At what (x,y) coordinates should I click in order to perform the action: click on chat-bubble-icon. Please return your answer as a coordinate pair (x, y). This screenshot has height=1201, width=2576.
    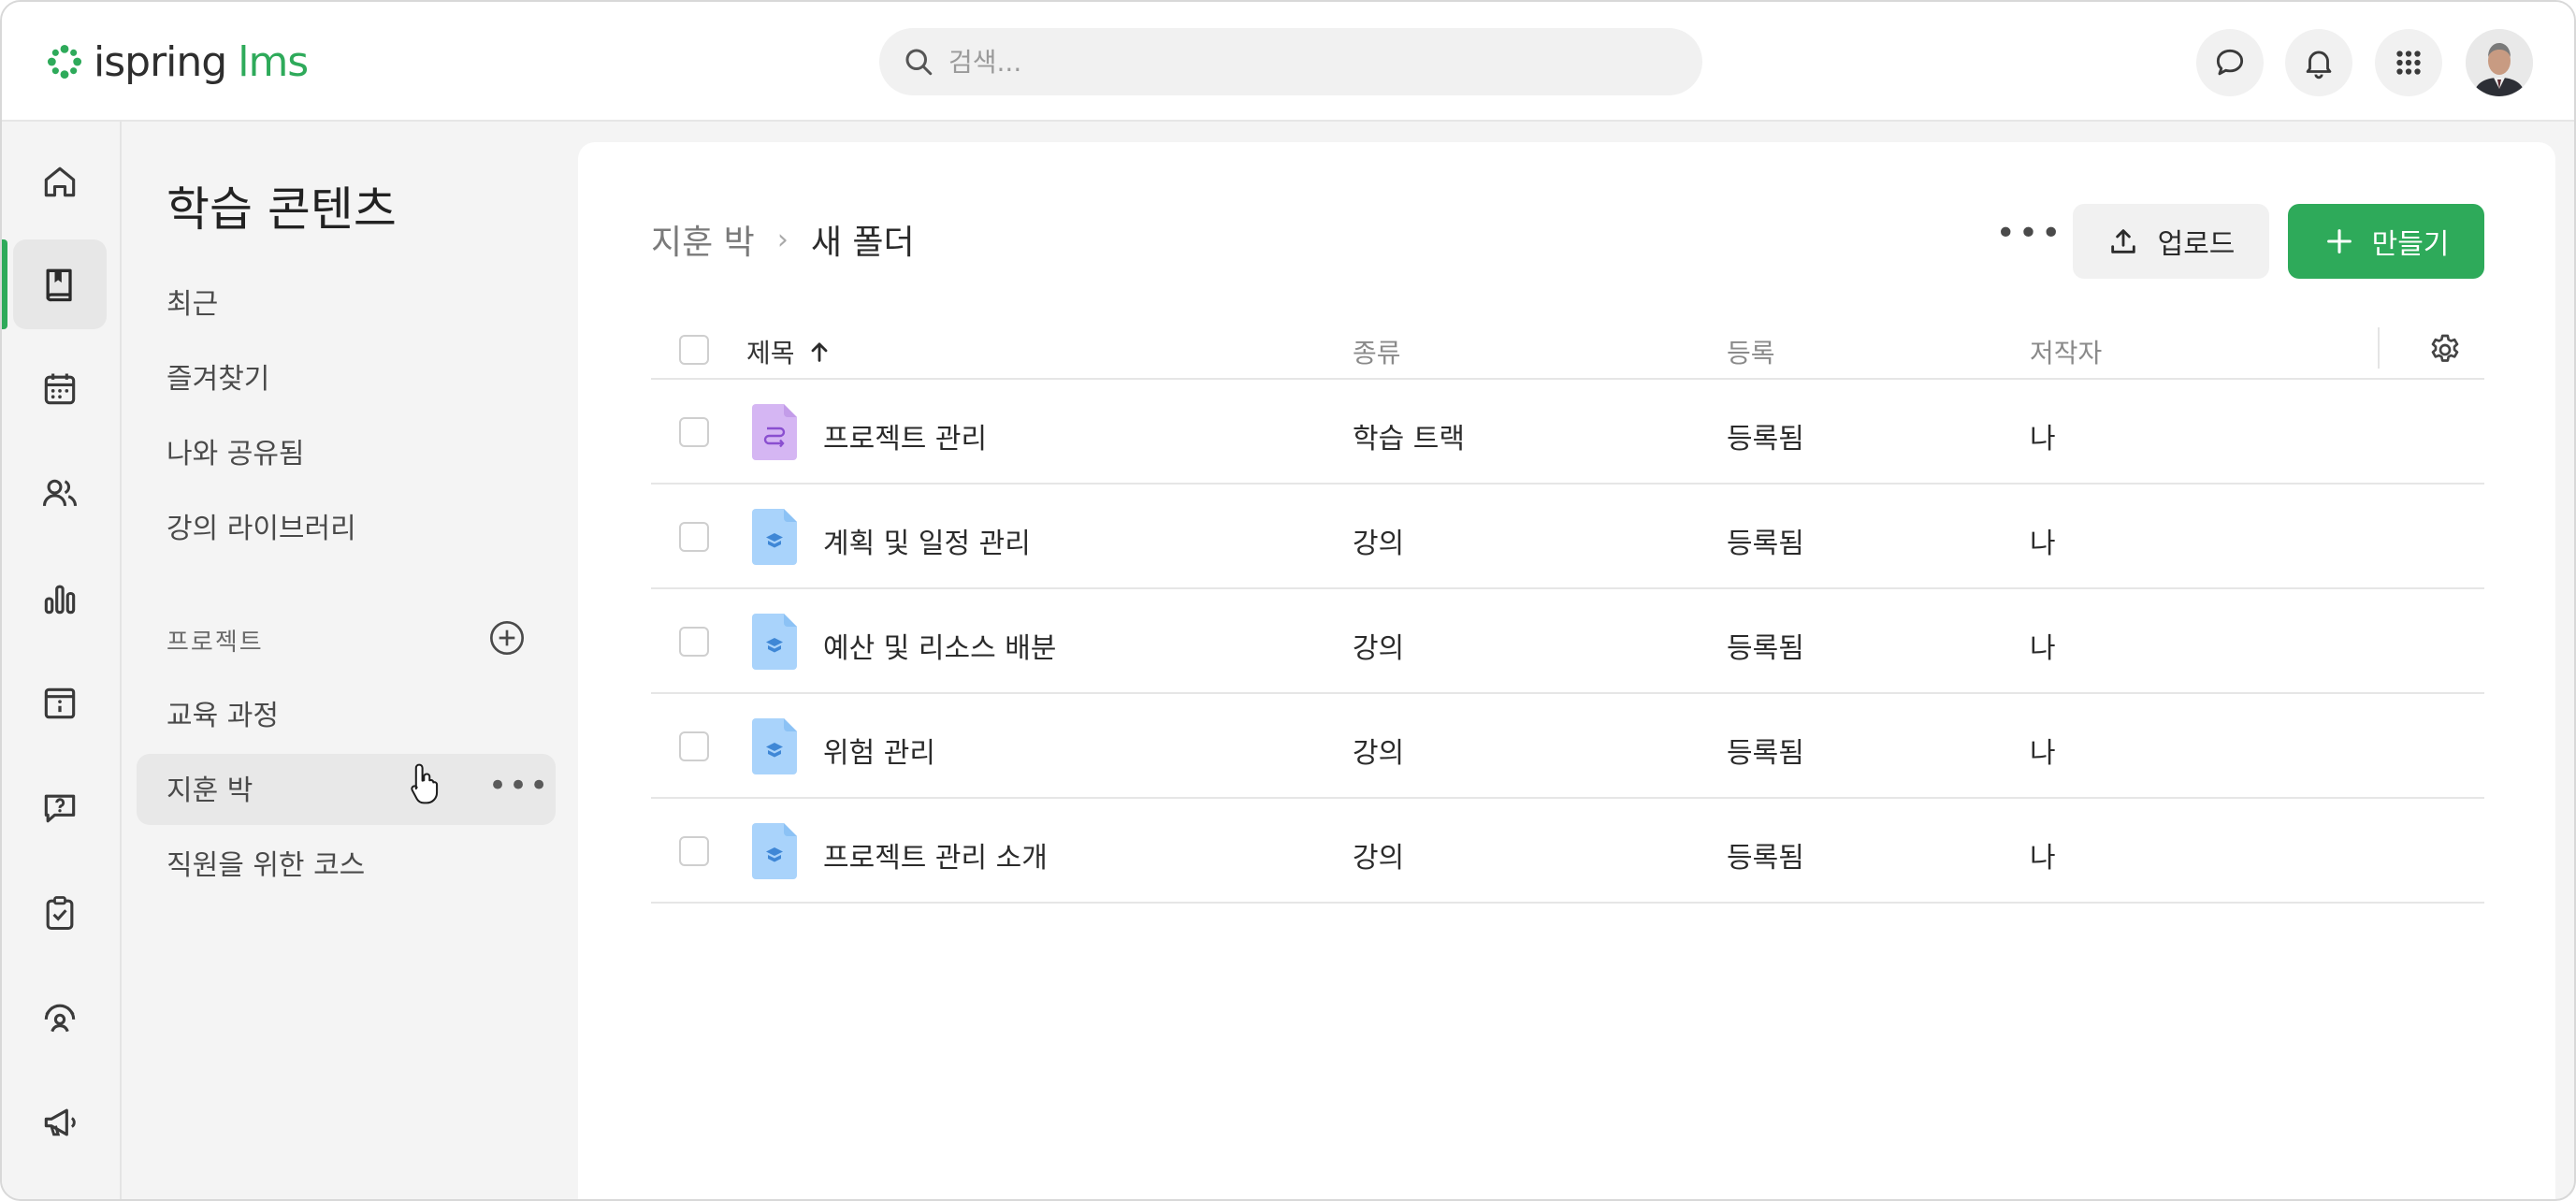
    Looking at the image, I should click on (2230, 62).